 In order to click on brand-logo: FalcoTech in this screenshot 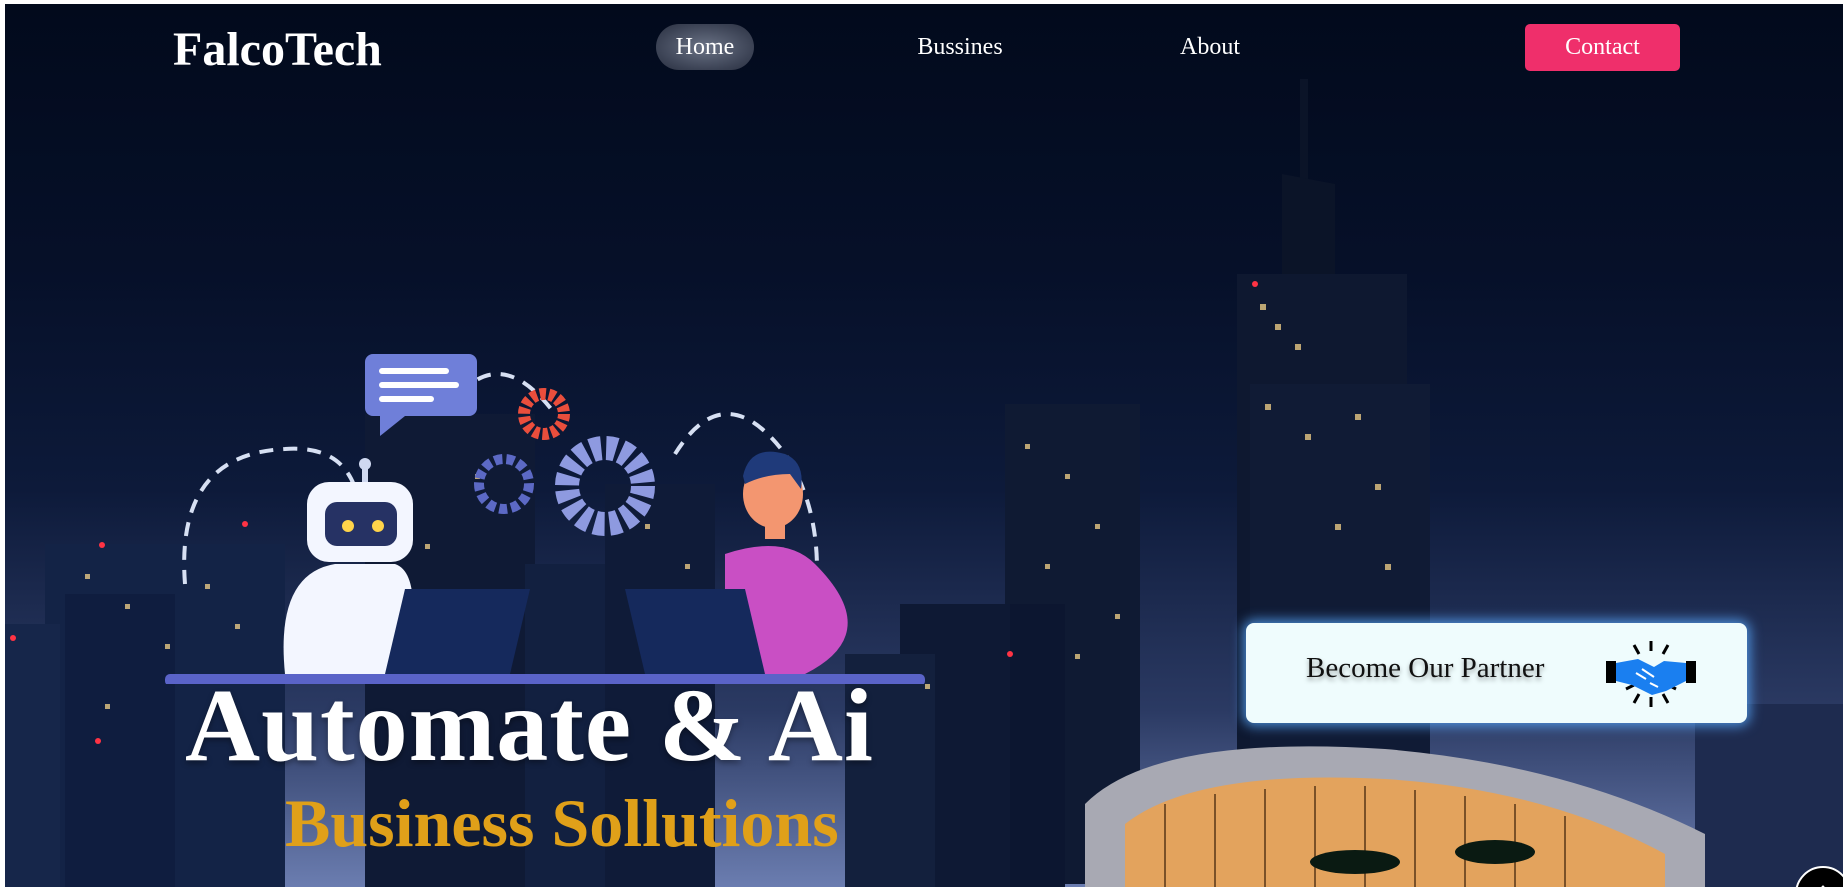, I will do `click(277, 49)`.